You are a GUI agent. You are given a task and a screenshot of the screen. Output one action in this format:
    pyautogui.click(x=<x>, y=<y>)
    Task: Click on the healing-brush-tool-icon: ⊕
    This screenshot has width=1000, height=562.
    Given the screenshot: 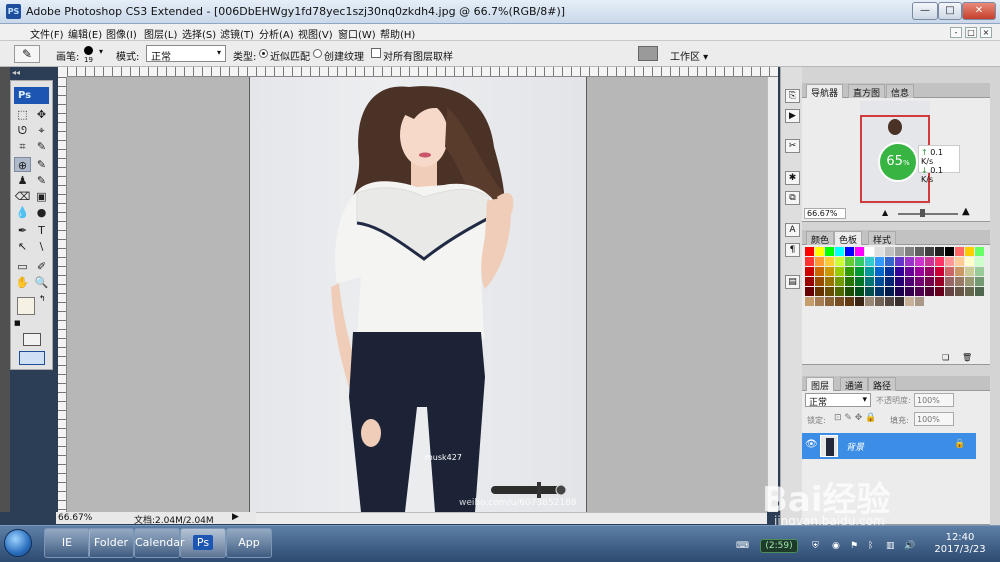 What is the action you would take?
    pyautogui.click(x=22, y=164)
    